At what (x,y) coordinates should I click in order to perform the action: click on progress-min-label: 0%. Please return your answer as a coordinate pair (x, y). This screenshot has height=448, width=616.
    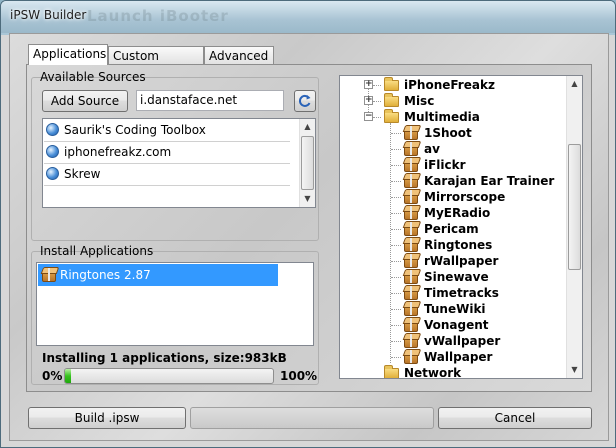
    Looking at the image, I should click on (52, 376).